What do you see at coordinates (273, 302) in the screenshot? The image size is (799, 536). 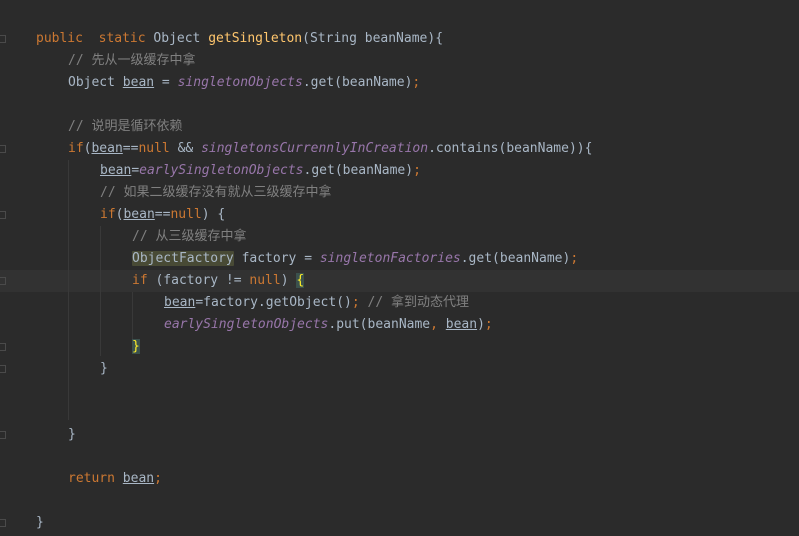 I see `call: =factory.getObject()` at bounding box center [273, 302].